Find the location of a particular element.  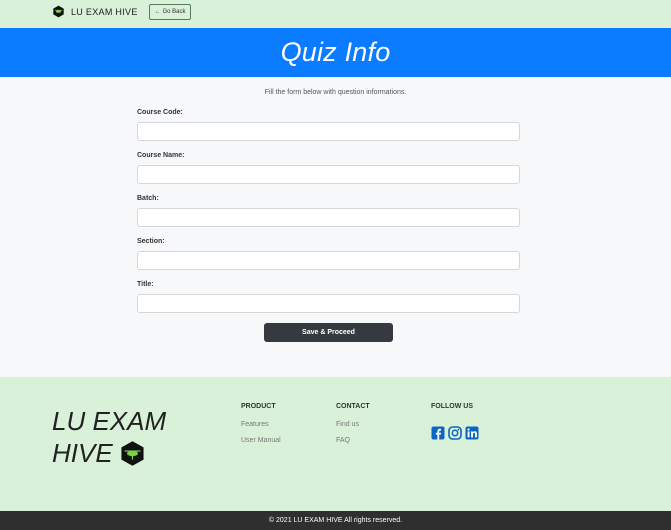

go-back-button: ← Go Back is located at coordinates (170, 12).